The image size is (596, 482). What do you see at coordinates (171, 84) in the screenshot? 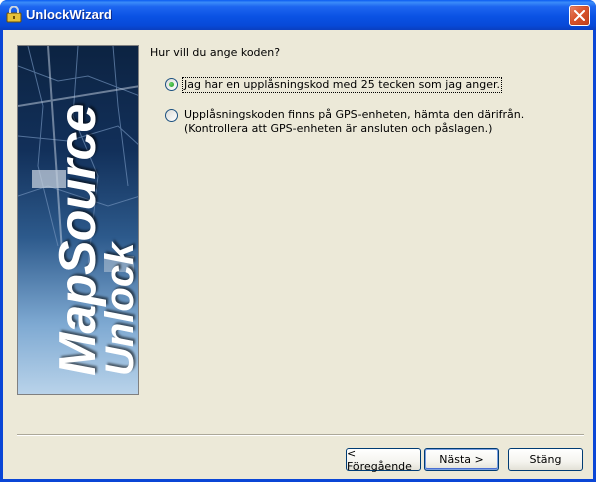
I see `radio-enter-code` at bounding box center [171, 84].